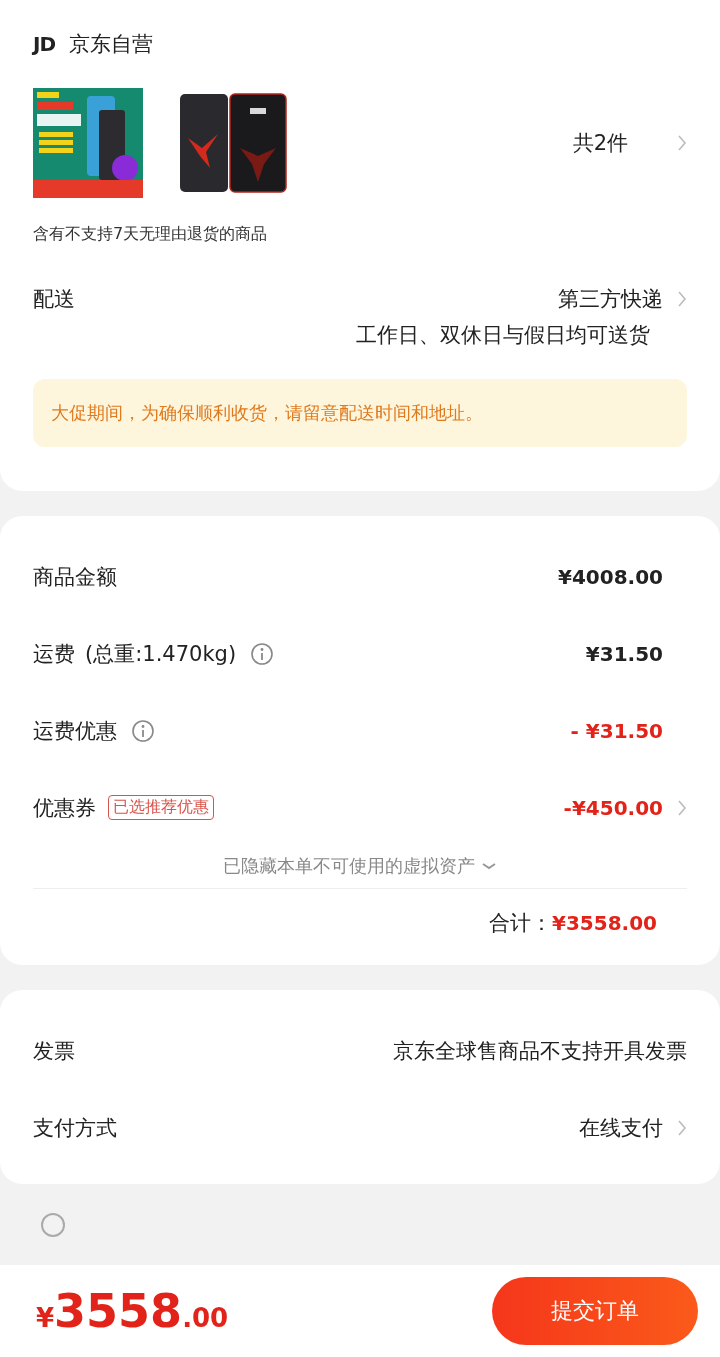 The image size is (720, 1357). What do you see at coordinates (111, 44) in the screenshot?
I see `store-name: 京东自营` at bounding box center [111, 44].